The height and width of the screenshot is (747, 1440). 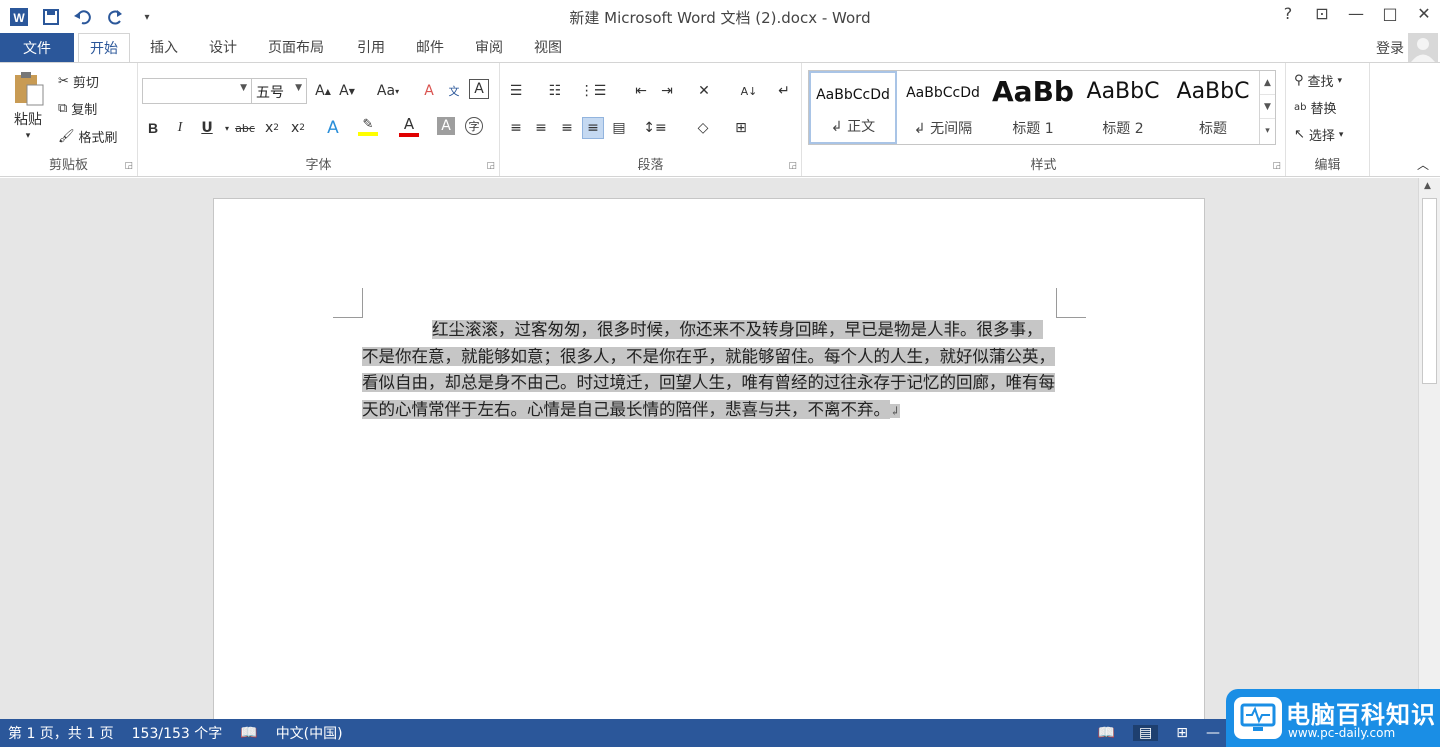 What do you see at coordinates (619, 128) in the screenshot?
I see `distributed-icon: ▤` at bounding box center [619, 128].